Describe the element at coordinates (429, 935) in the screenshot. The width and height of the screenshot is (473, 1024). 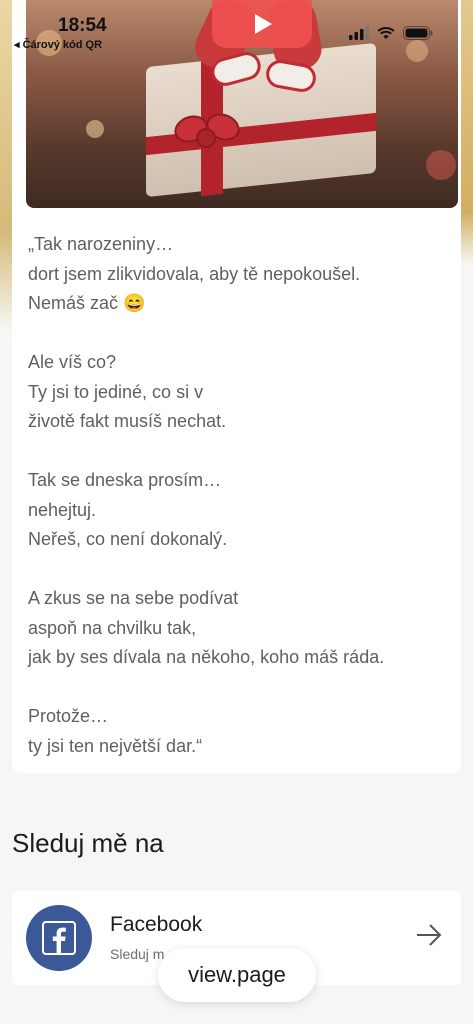
I see `arrow-right-icon` at that location.